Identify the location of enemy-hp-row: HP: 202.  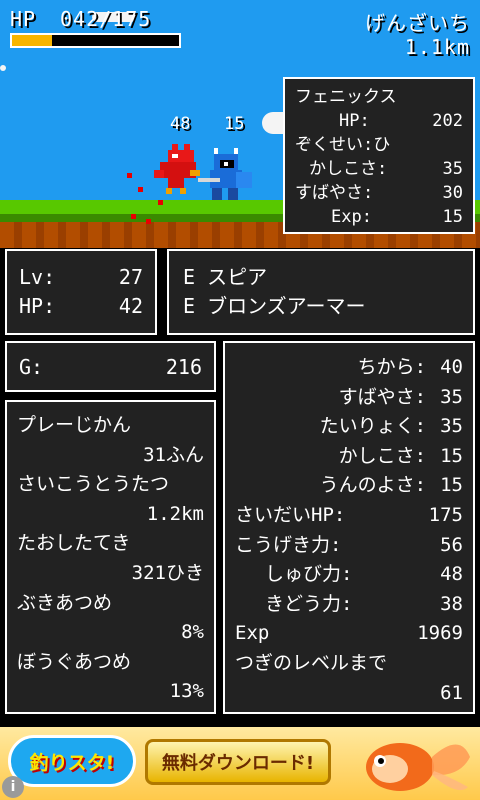
(379, 121).